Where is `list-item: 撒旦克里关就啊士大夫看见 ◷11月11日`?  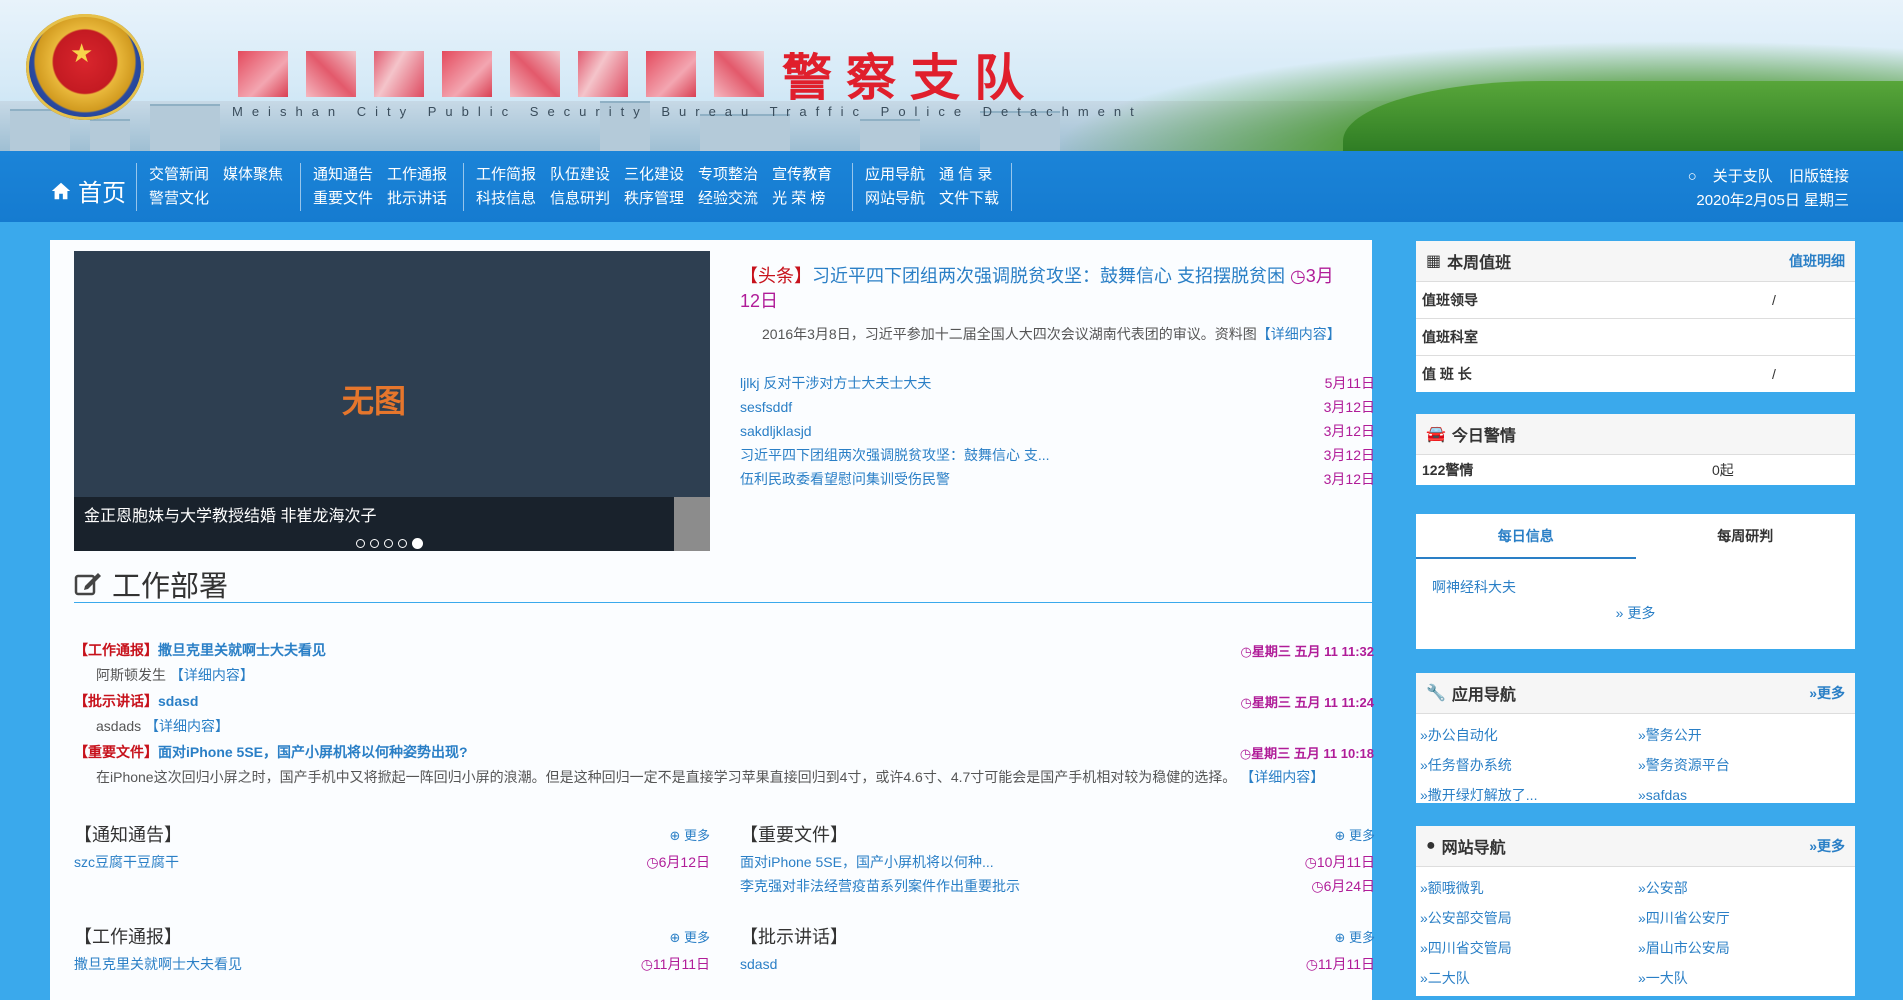 list-item: 撒旦克里关就啊士大夫看见 ◷11月11日 is located at coordinates (392, 964).